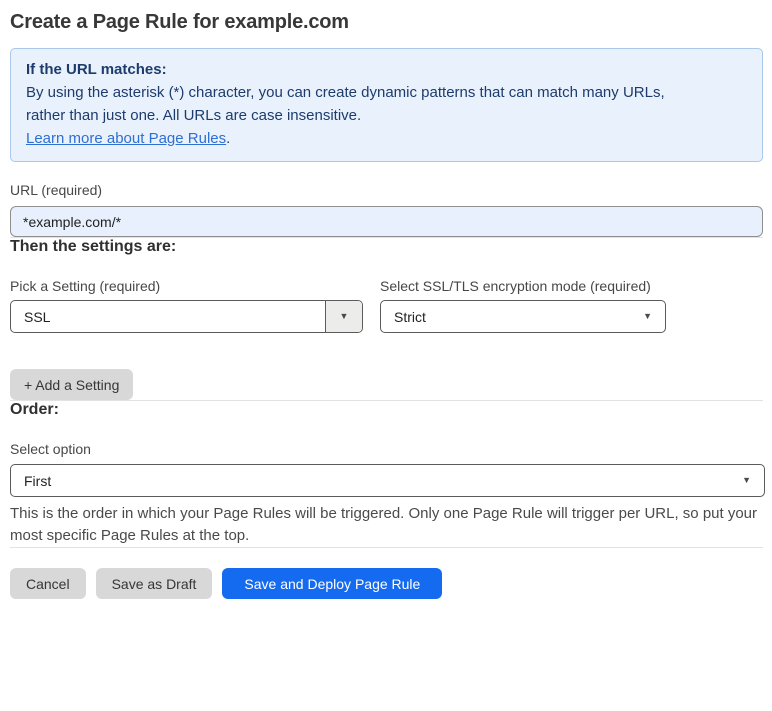  I want to click on link-period: ., so click(228, 138).